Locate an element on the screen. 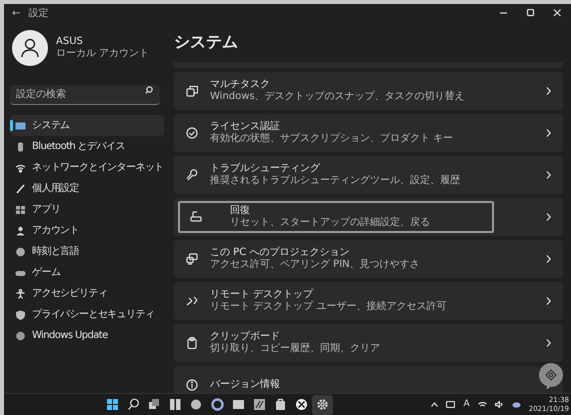 Image resolution: width=571 pixels, height=415 pixels. maximize-icon is located at coordinates (530, 13).